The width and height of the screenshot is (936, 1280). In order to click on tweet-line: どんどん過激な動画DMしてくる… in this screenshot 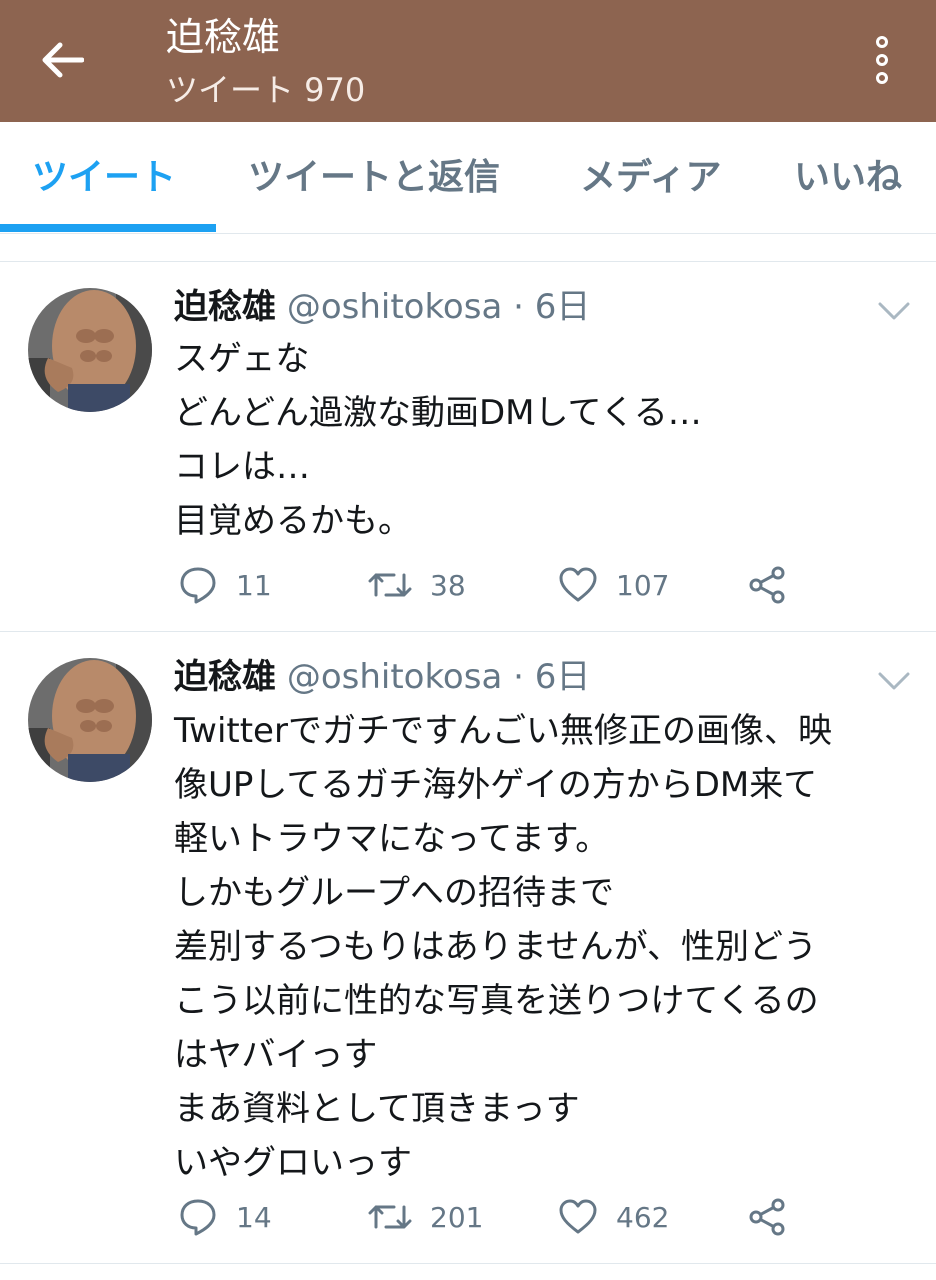, I will do `click(438, 413)`.